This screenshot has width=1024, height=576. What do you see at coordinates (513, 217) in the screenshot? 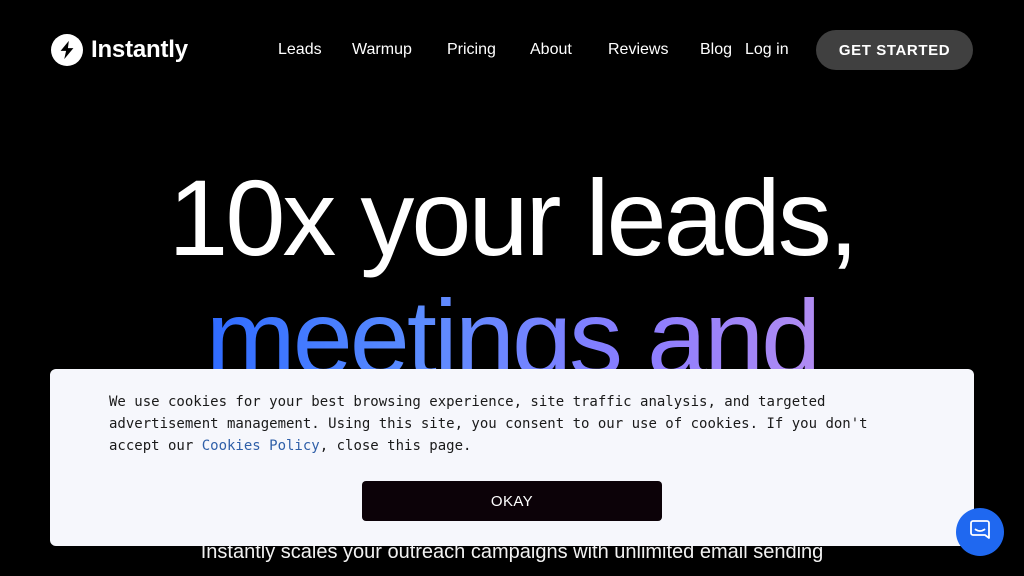
I see `hero-headline-line1: 10x your leads,` at bounding box center [513, 217].